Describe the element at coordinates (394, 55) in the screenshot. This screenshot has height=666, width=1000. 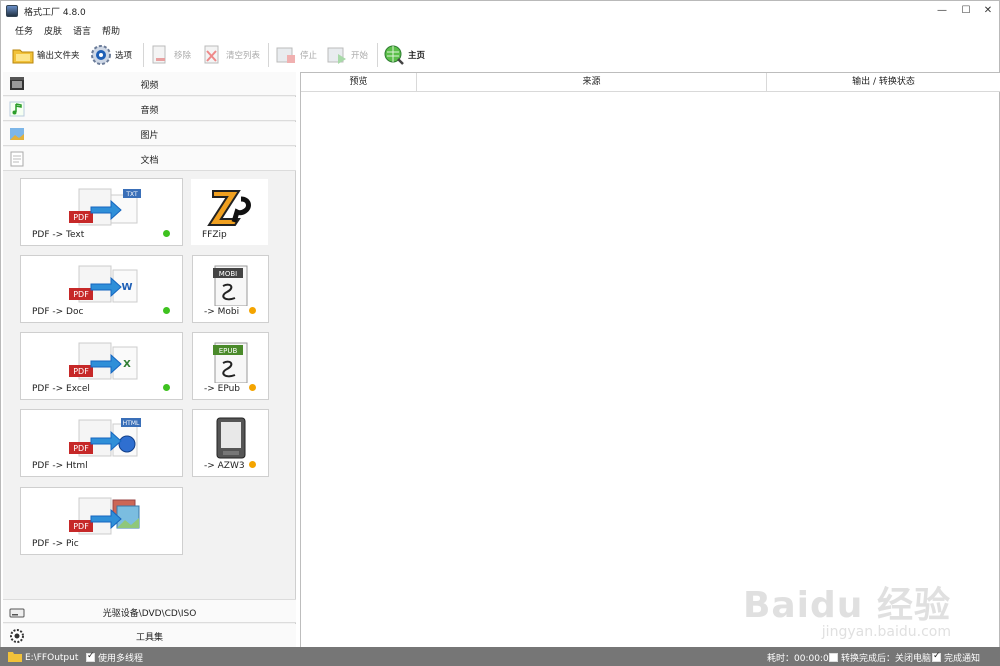
I see `globe-search-icon` at that location.